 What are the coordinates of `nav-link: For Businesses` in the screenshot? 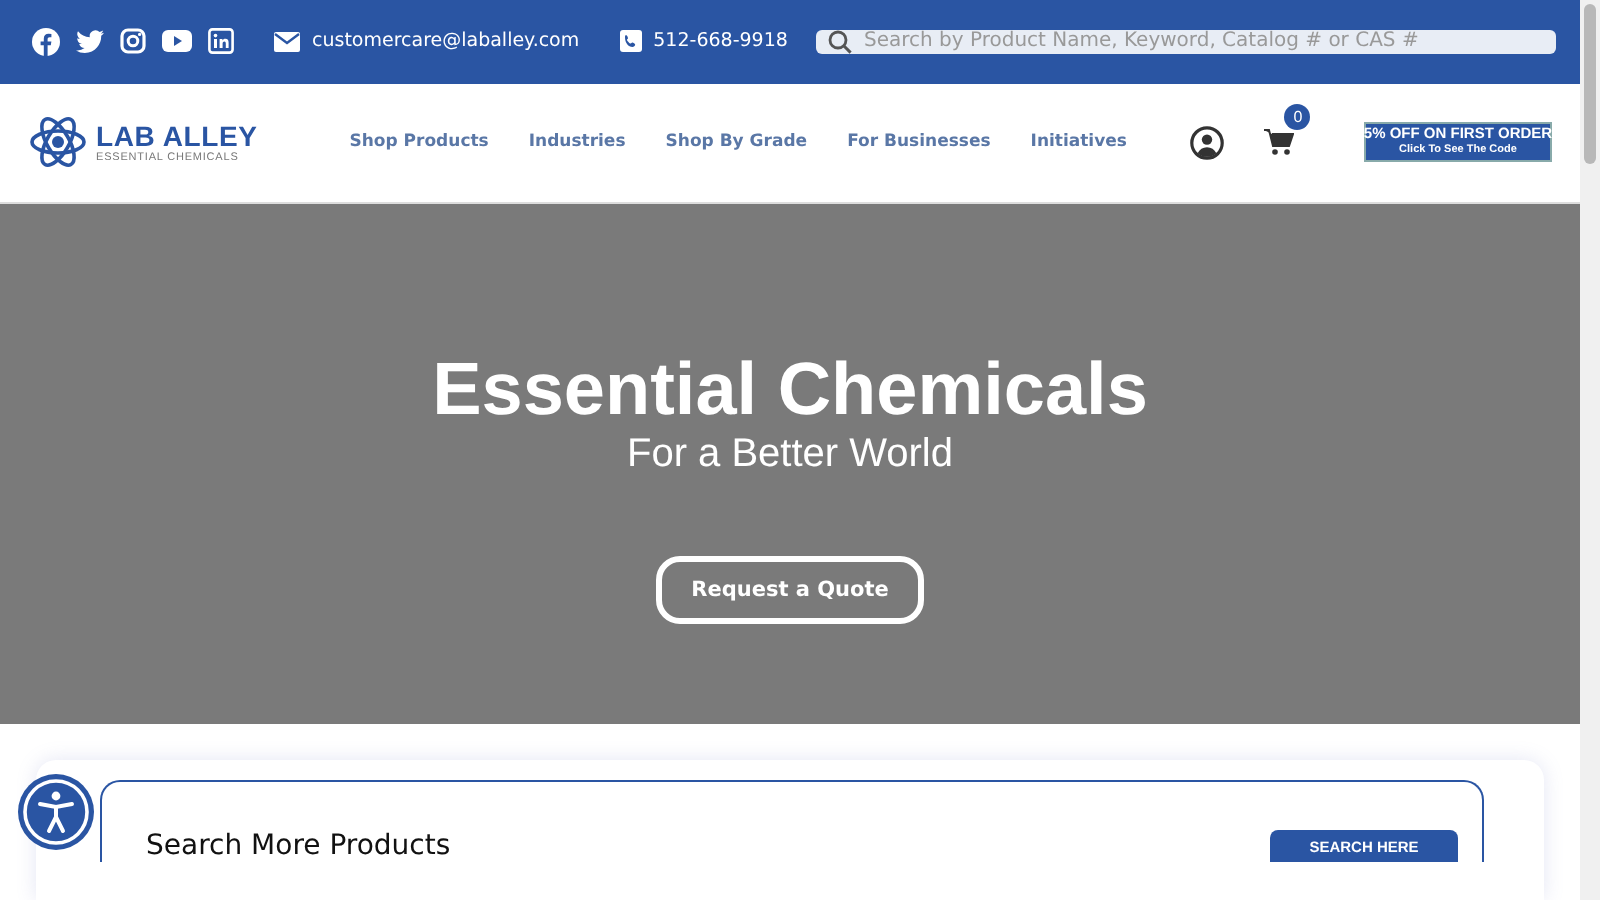 It's located at (919, 142).